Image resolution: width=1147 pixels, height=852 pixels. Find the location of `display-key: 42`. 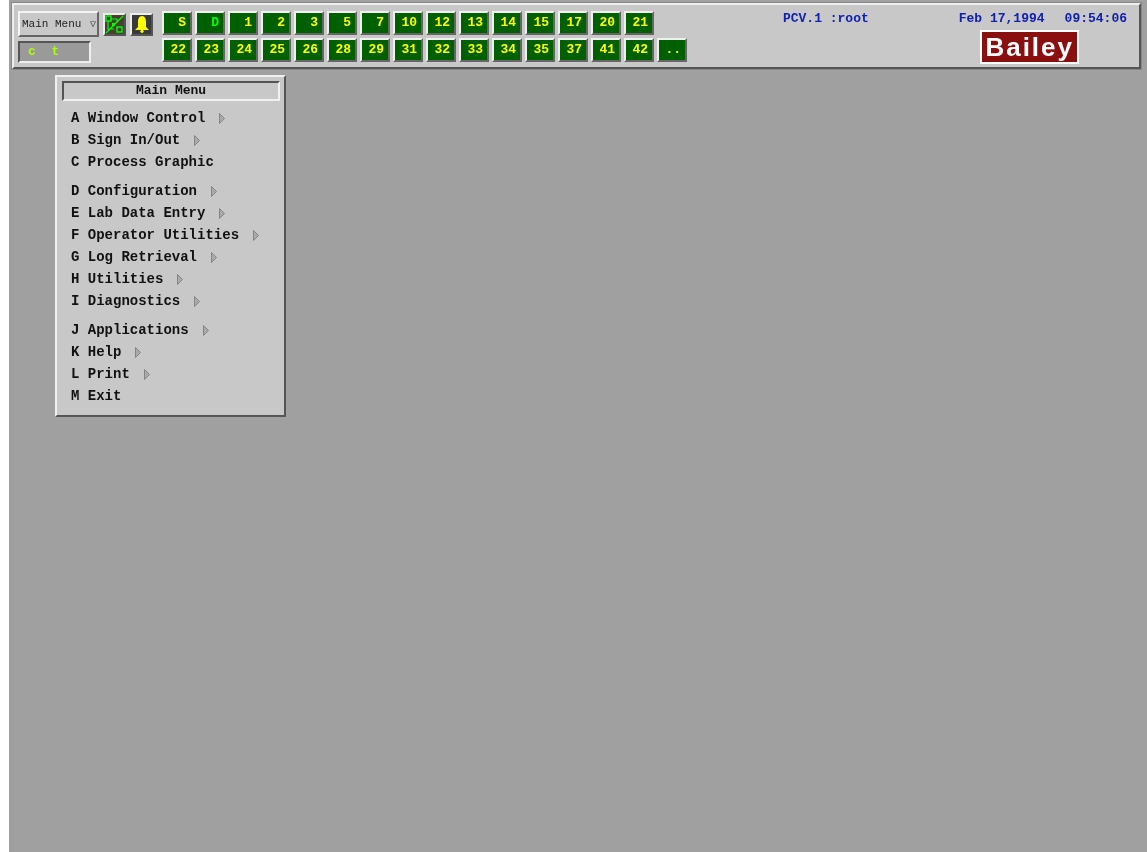

display-key: 42 is located at coordinates (639, 50).